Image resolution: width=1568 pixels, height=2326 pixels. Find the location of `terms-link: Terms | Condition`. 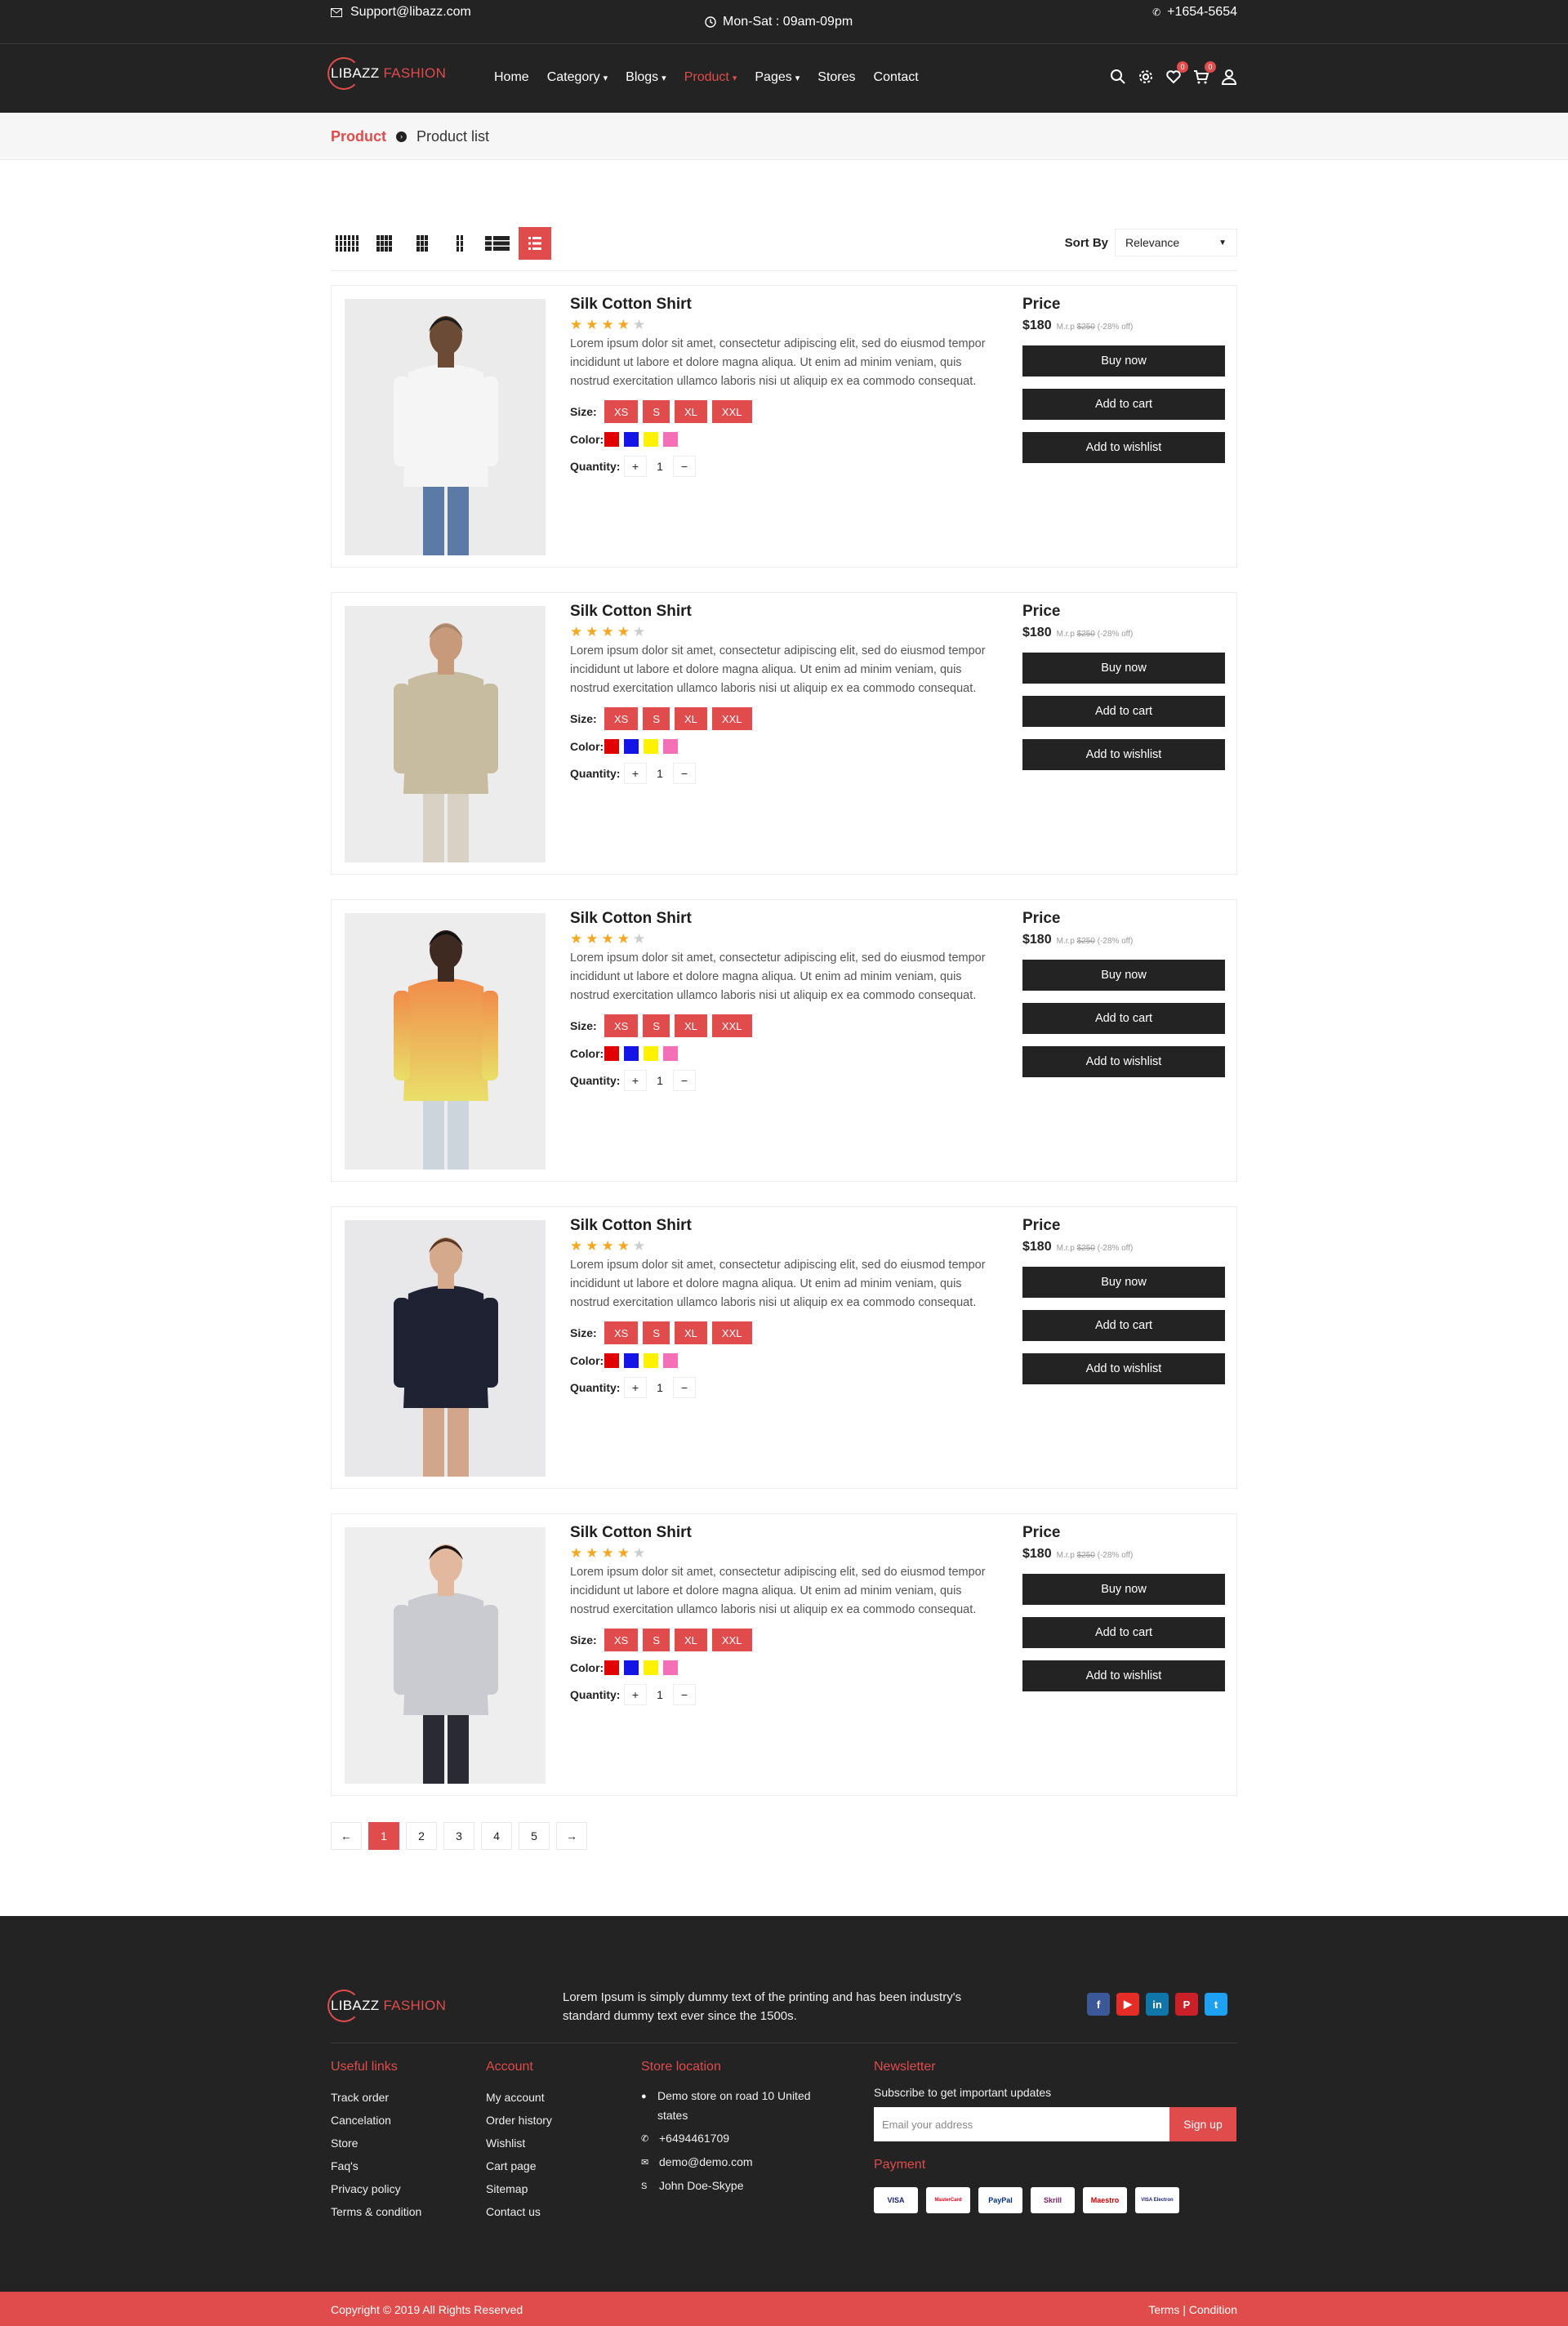

terms-link: Terms | Condition is located at coordinates (1192, 2309).